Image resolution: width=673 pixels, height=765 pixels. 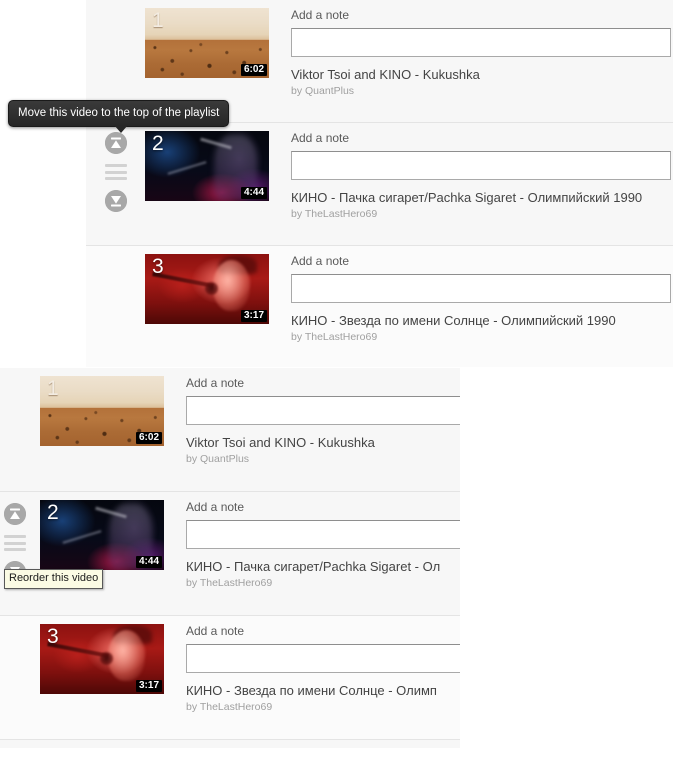 I want to click on video-title: КИНО - Звезда по имени Солнце - Олимп, so click(x=323, y=690).